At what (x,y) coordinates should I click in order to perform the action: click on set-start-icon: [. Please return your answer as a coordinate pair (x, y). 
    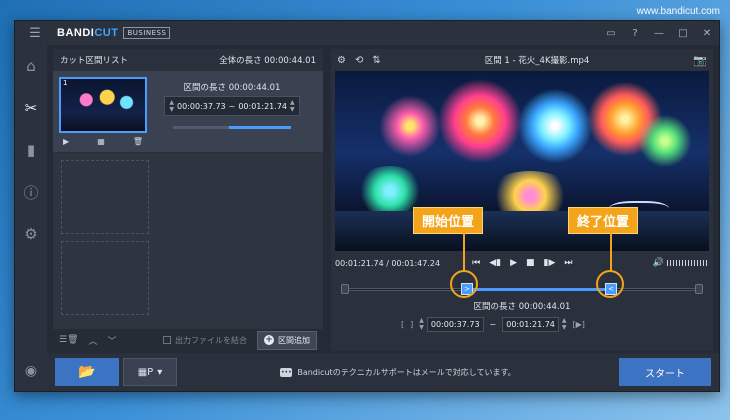
    Looking at the image, I should click on (402, 324).